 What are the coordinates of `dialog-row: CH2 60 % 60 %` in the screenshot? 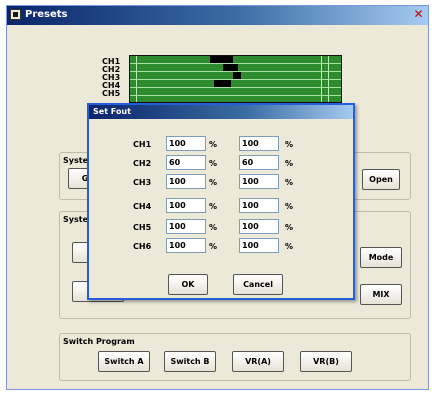 It's located at (221, 164).